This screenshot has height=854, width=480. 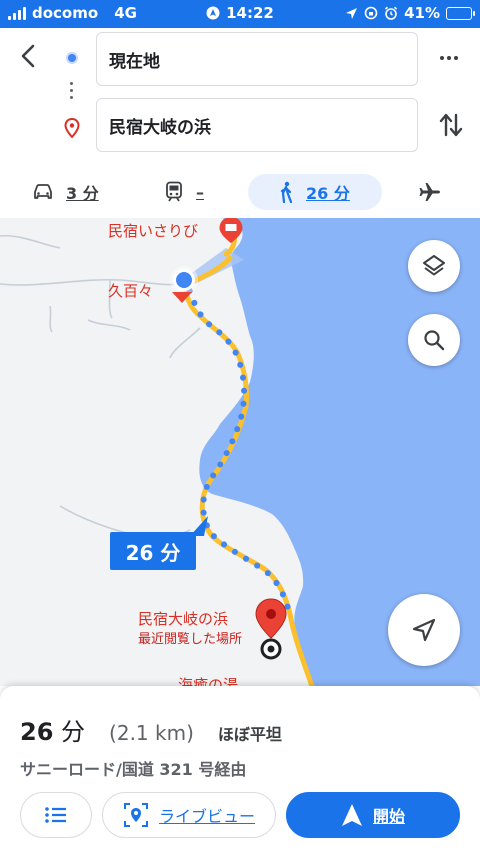 I want to click on tab-walking: 26 分, so click(x=315, y=192).